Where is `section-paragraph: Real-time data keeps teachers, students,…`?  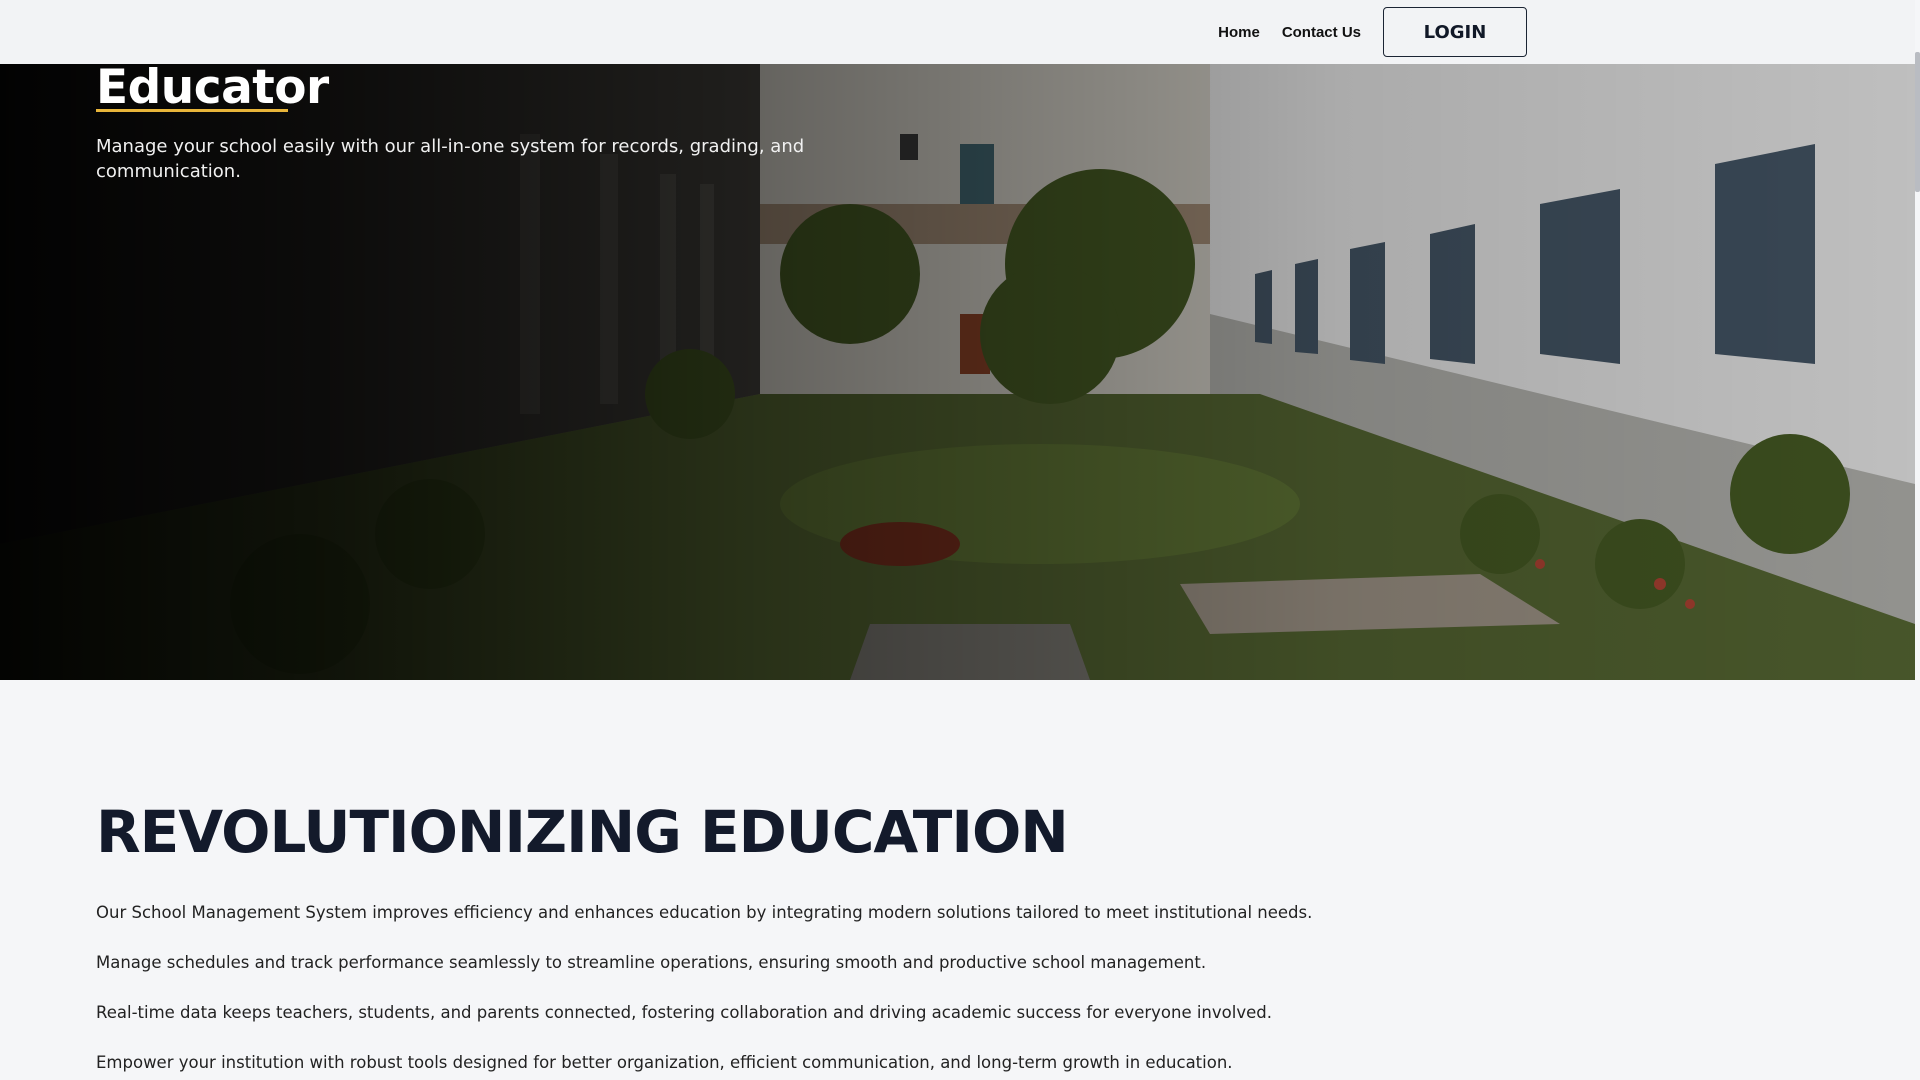
section-paragraph: Real-time data keeps teachers, students,… is located at coordinates (684, 1012).